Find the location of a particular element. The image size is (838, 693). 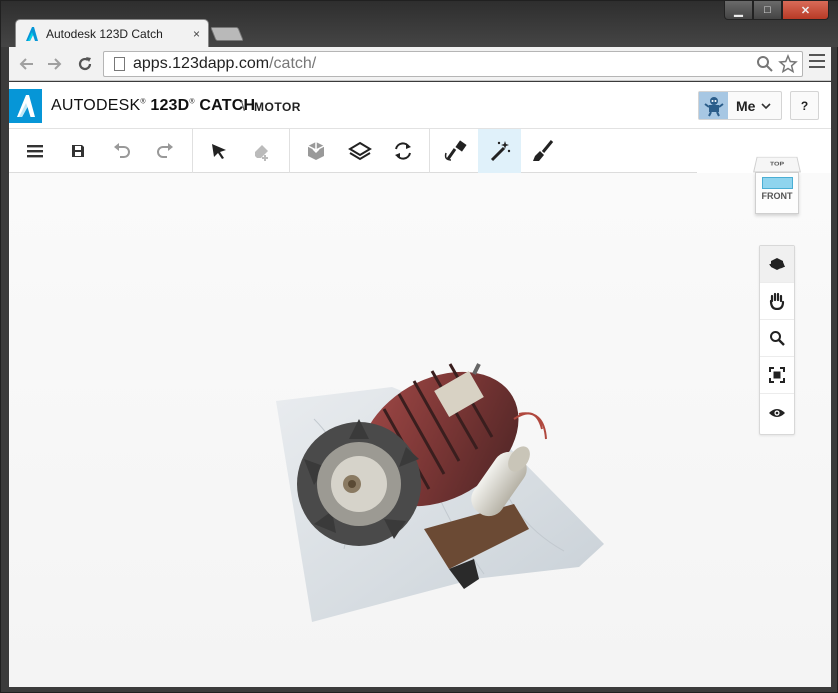

tool-bar is located at coordinates (353, 151).